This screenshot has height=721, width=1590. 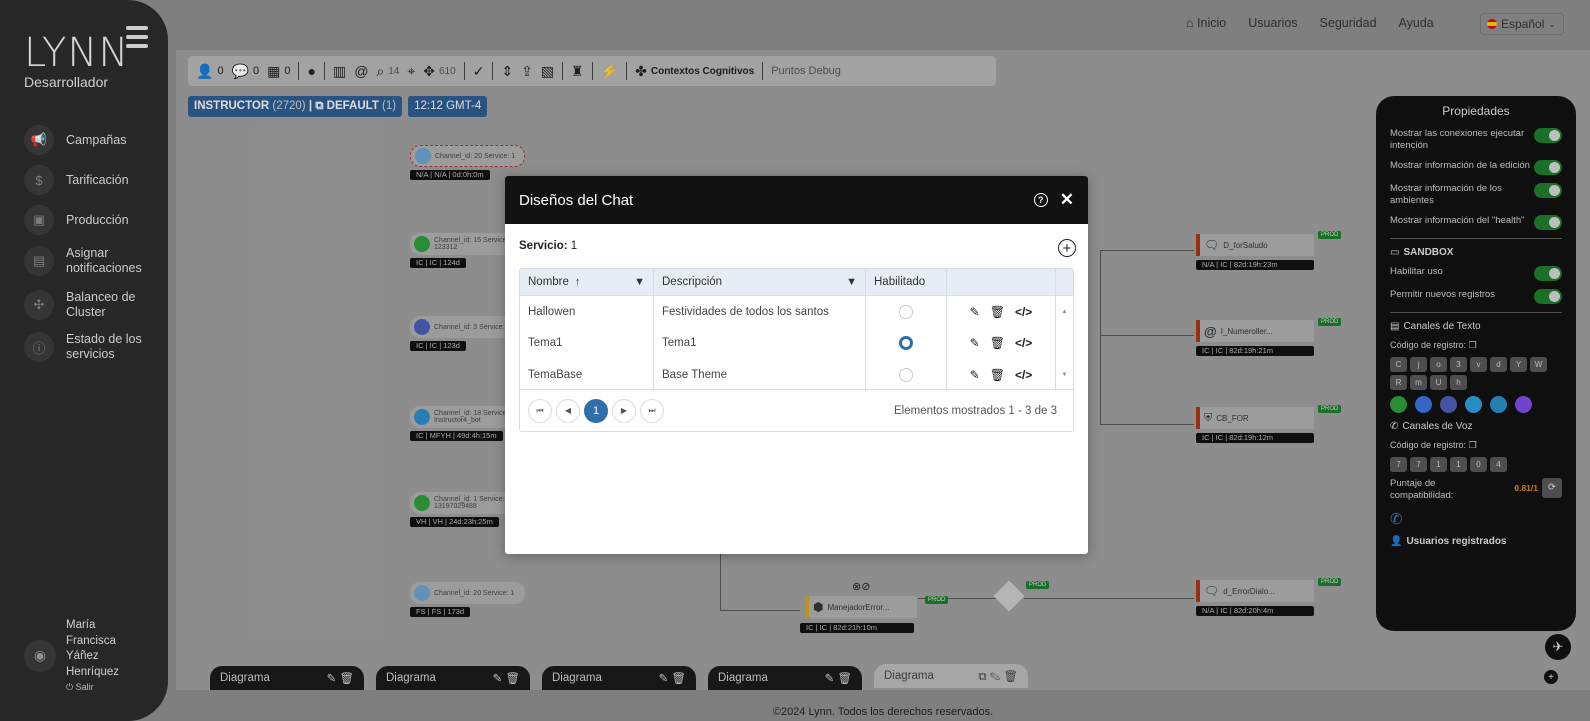 I want to click on service-value: 1, so click(x=574, y=246).